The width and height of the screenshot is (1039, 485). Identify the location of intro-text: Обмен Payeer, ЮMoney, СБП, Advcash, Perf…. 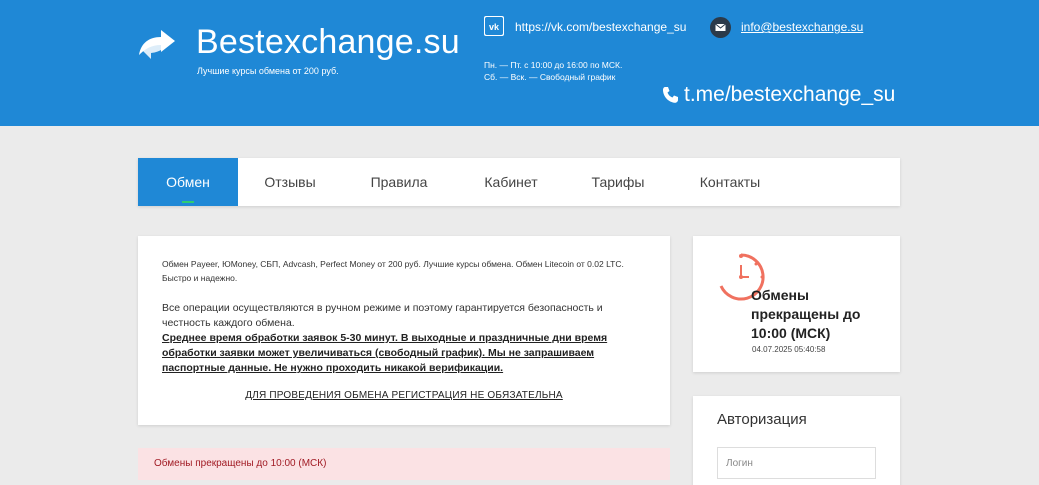
(393, 271).